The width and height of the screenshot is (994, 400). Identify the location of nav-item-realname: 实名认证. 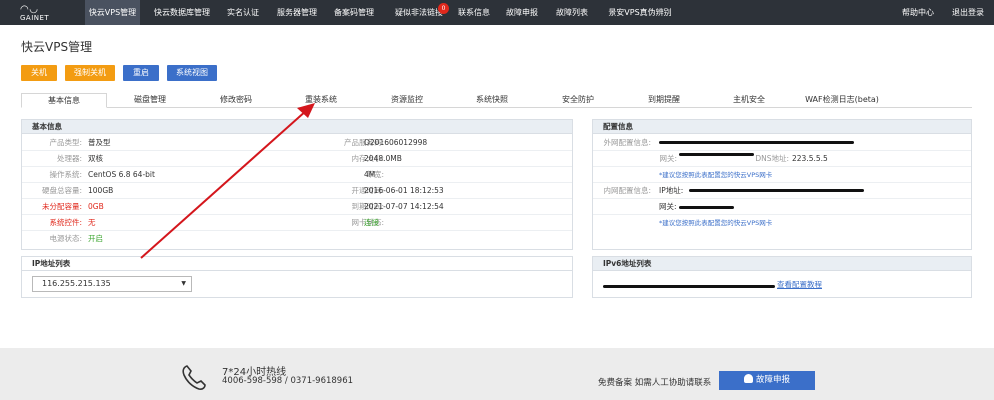
(243, 12).